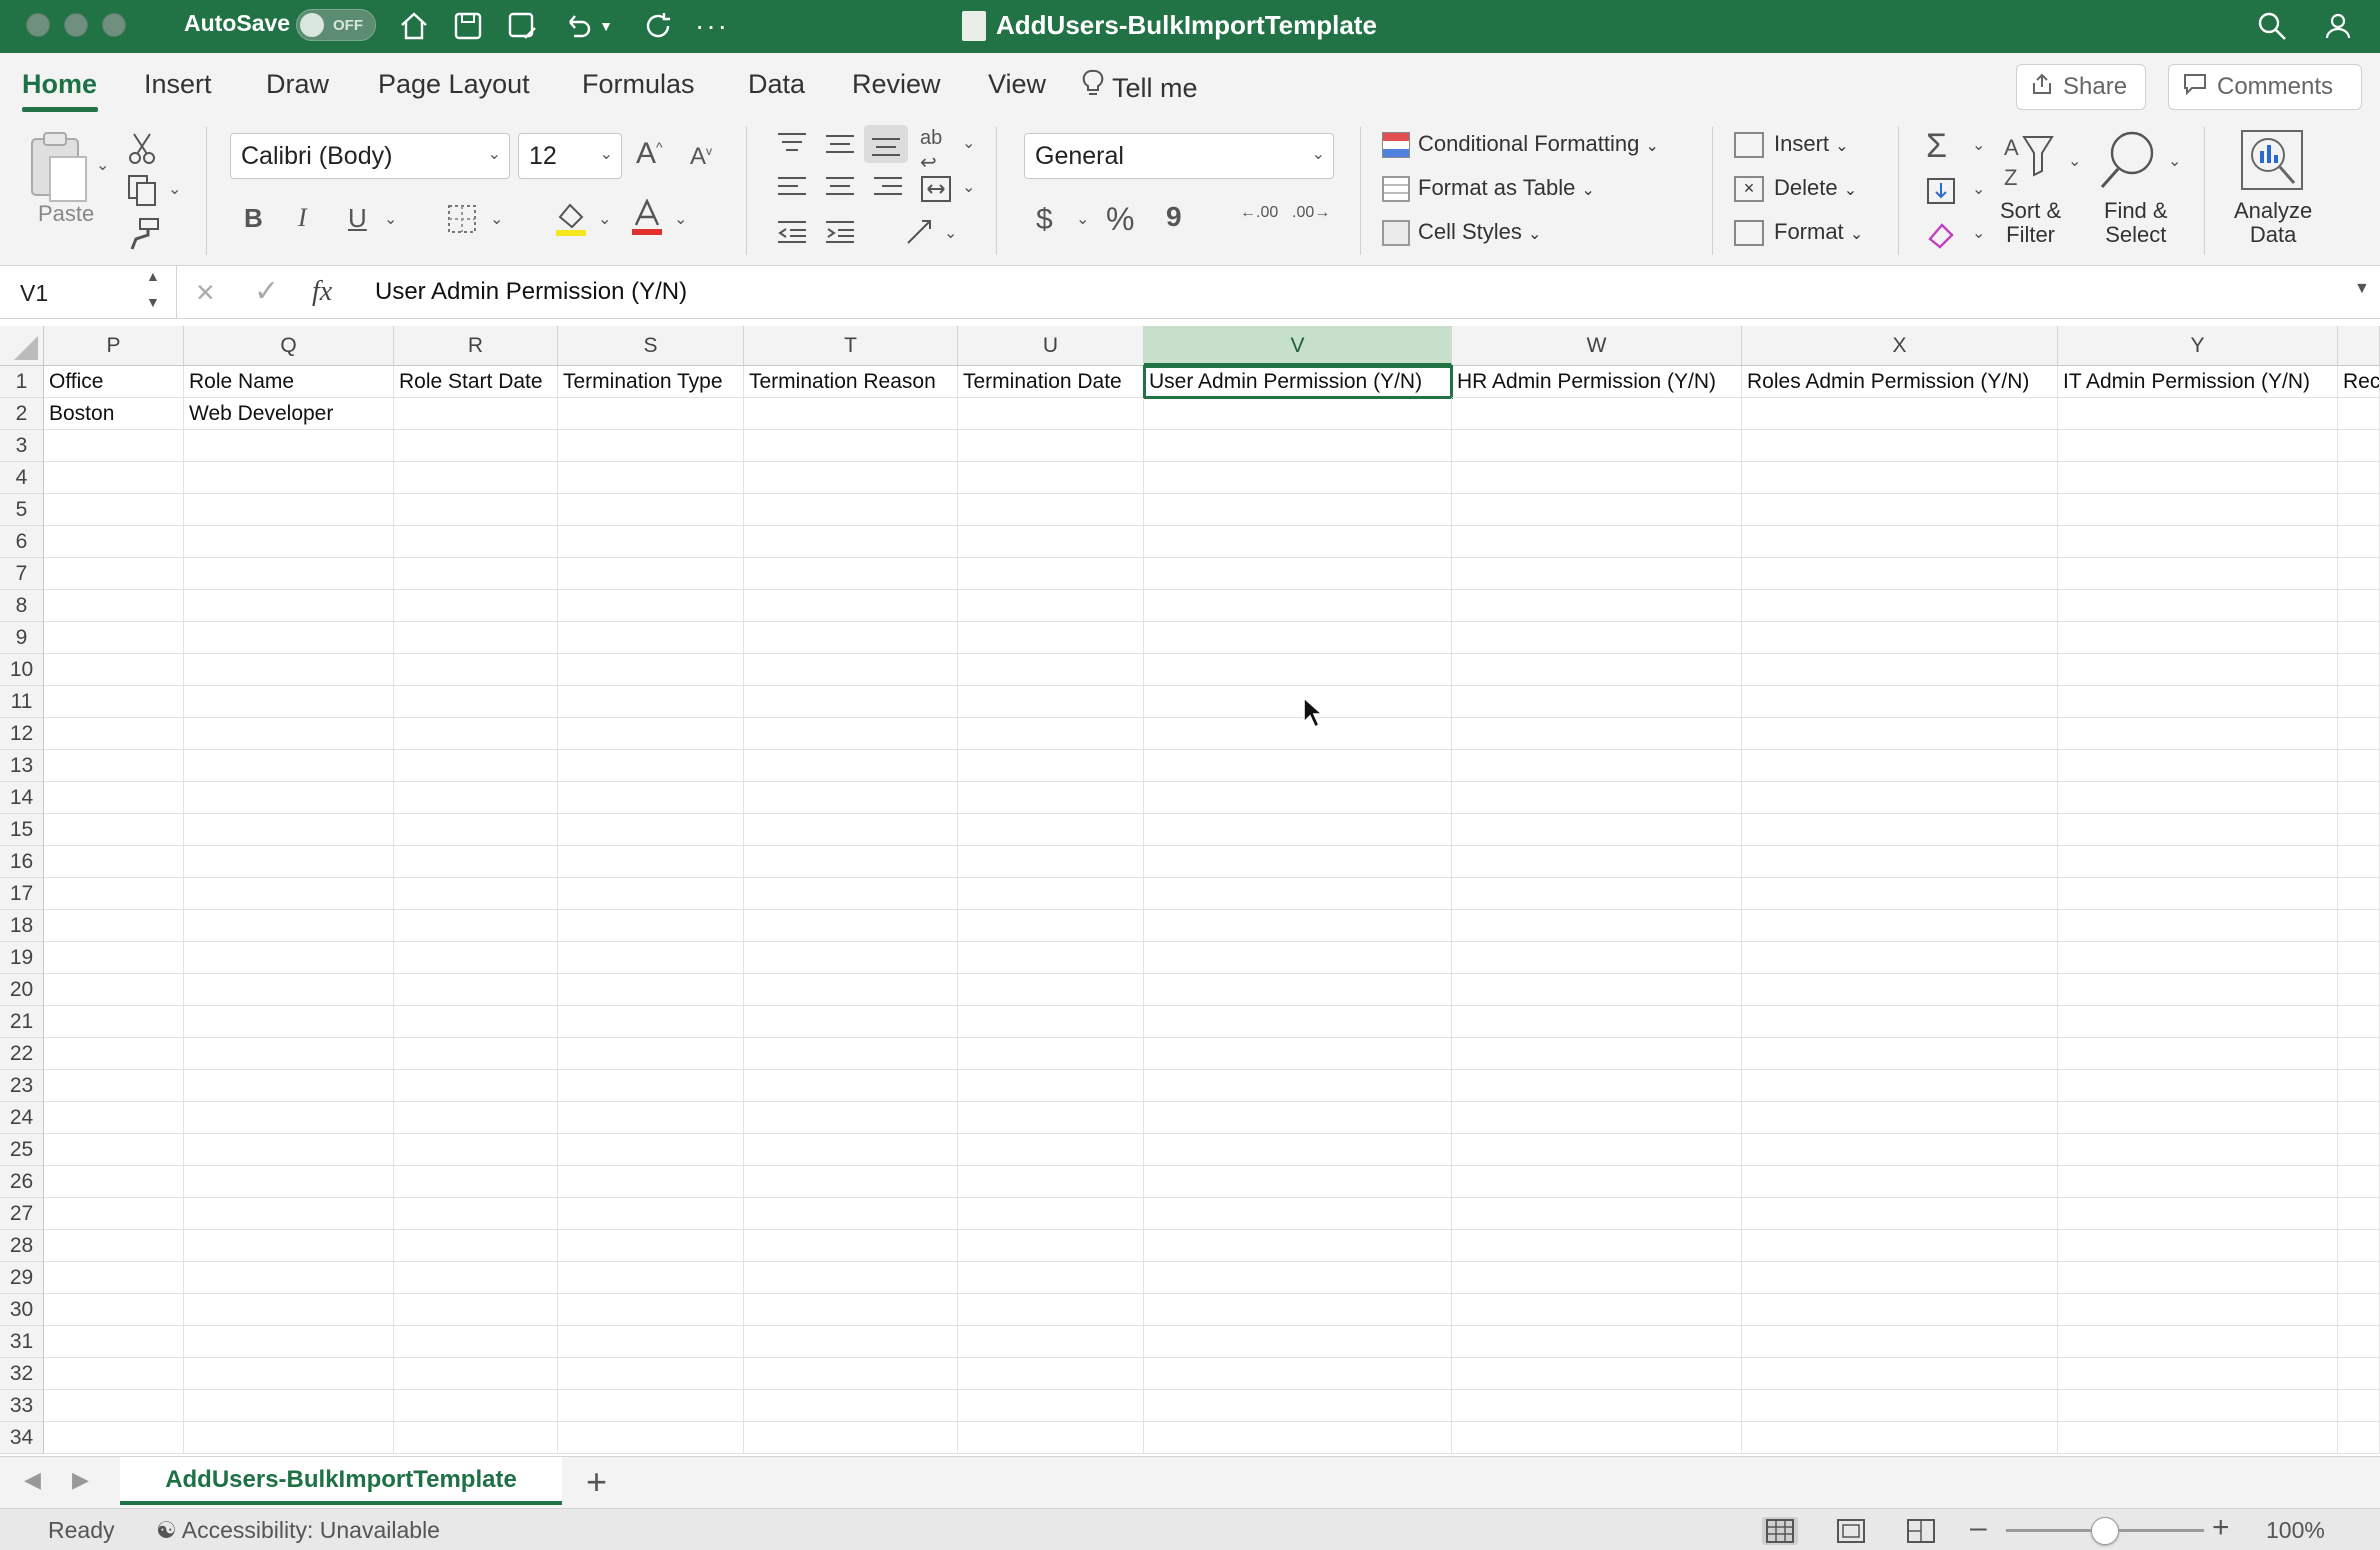  What do you see at coordinates (59, 84) in the screenshot?
I see `tab-home: Home` at bounding box center [59, 84].